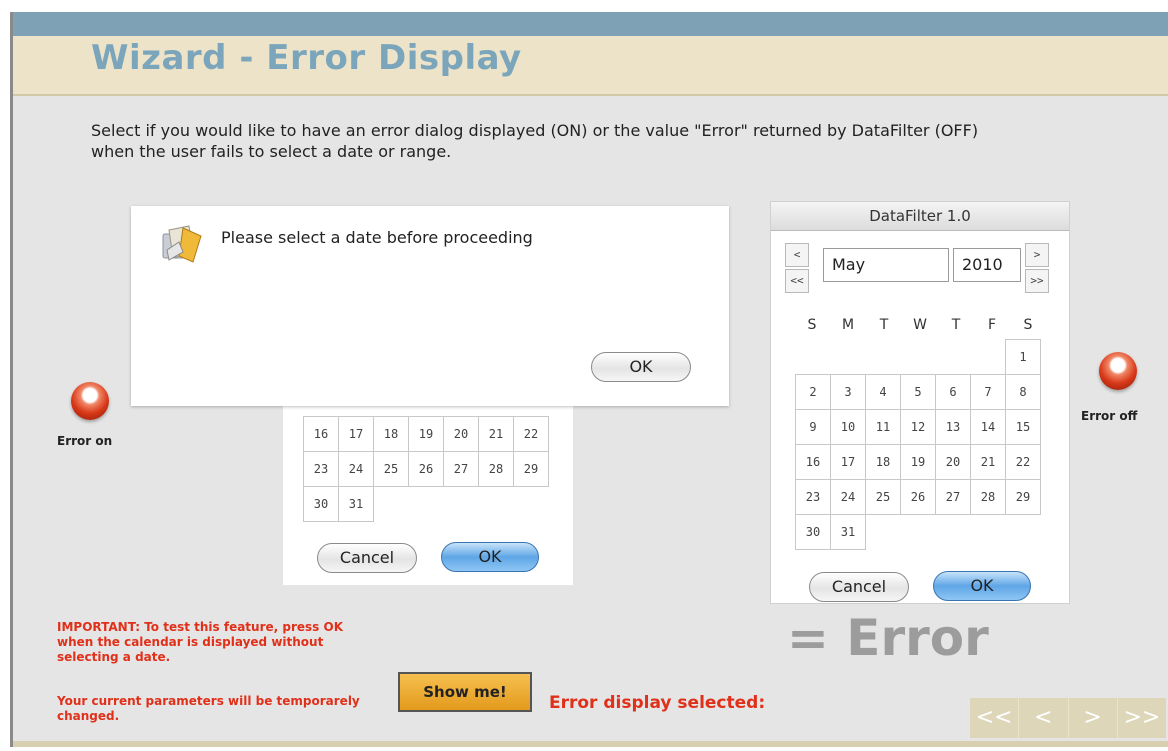  I want to click on weekday-label: F, so click(992, 325).